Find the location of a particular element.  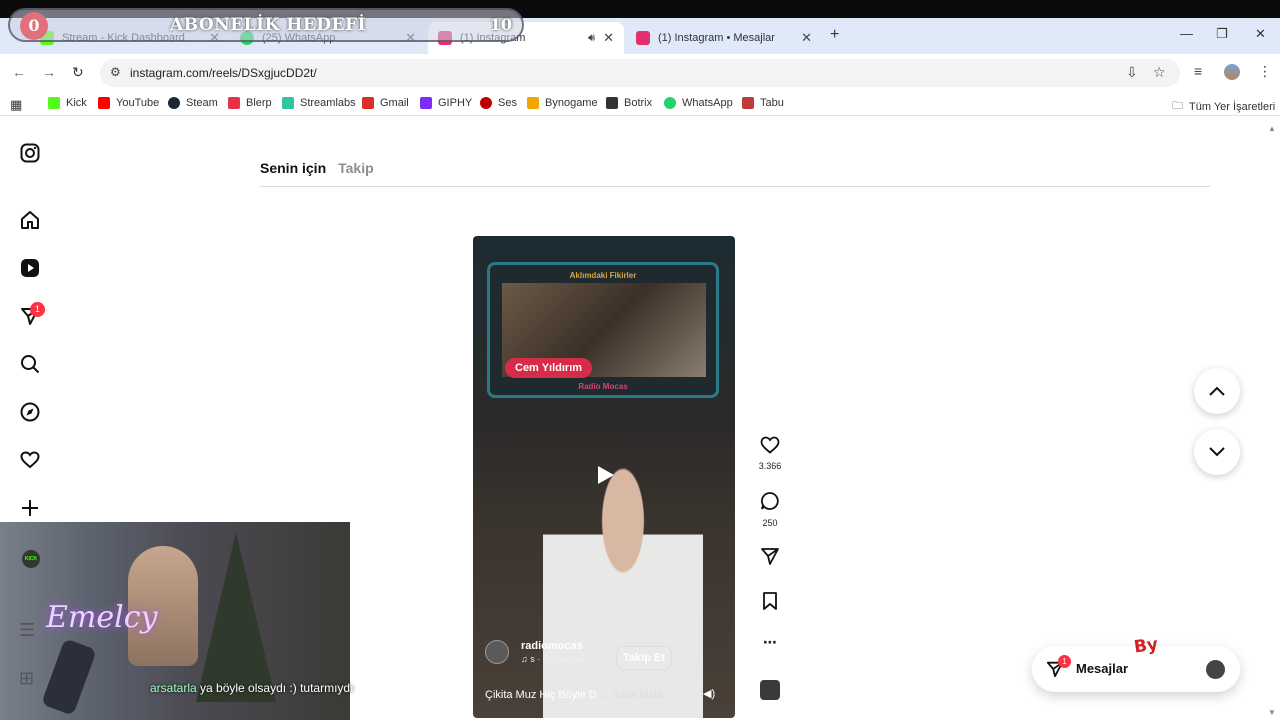

apps-grid-icon: ▦ is located at coordinates (16, 105).